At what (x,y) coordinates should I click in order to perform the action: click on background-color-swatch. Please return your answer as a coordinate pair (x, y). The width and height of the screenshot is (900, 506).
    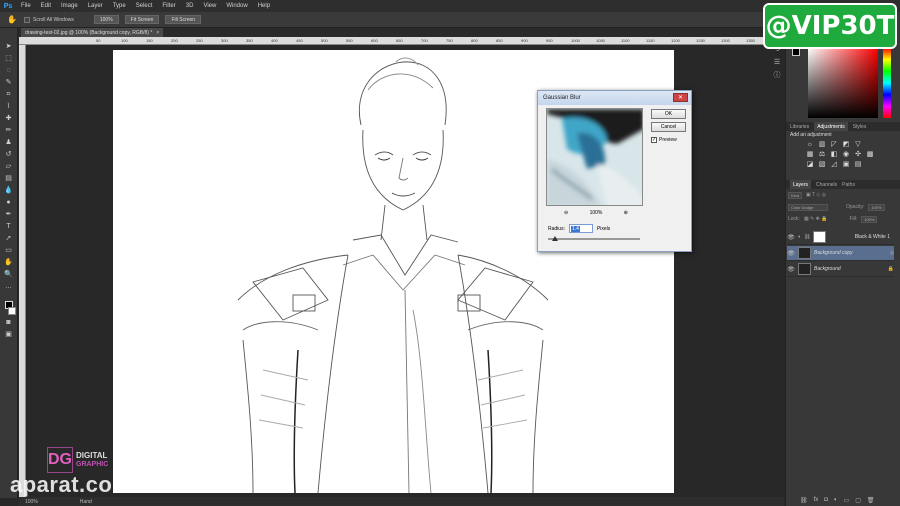
    Looking at the image, I should click on (11, 311).